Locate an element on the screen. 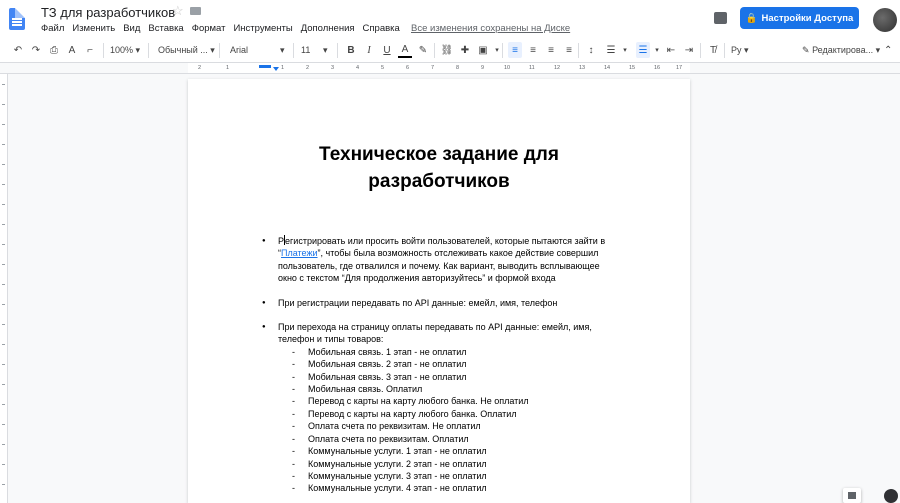 The width and height of the screenshot is (900, 503). editing-mode-select: ✎ Редактирова... ▾ is located at coordinates (841, 50).